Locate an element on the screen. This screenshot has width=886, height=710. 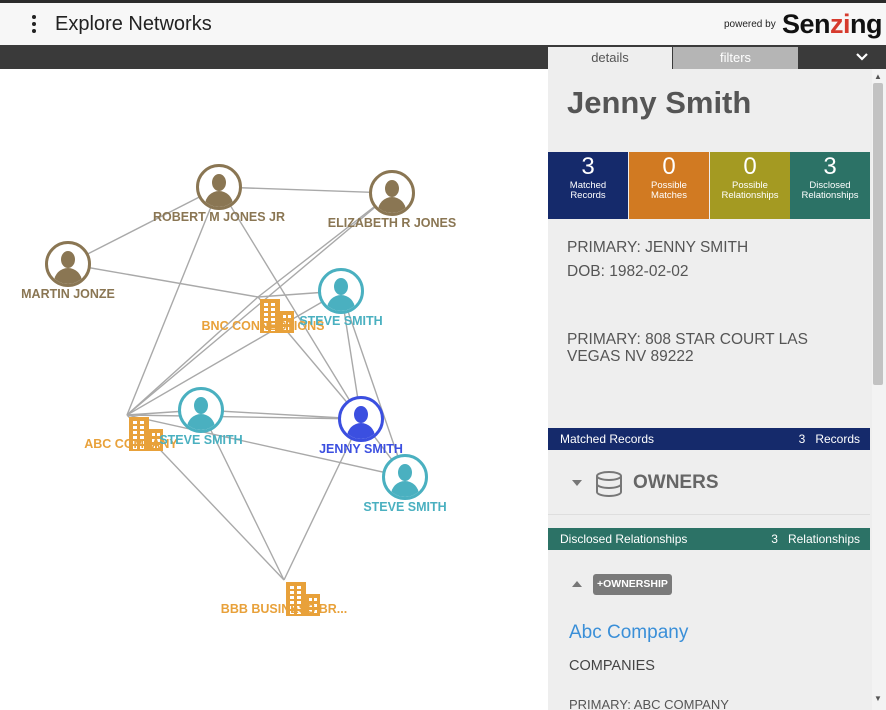
matched-records-stat: 3 Matched Records is located at coordinates (588, 185).